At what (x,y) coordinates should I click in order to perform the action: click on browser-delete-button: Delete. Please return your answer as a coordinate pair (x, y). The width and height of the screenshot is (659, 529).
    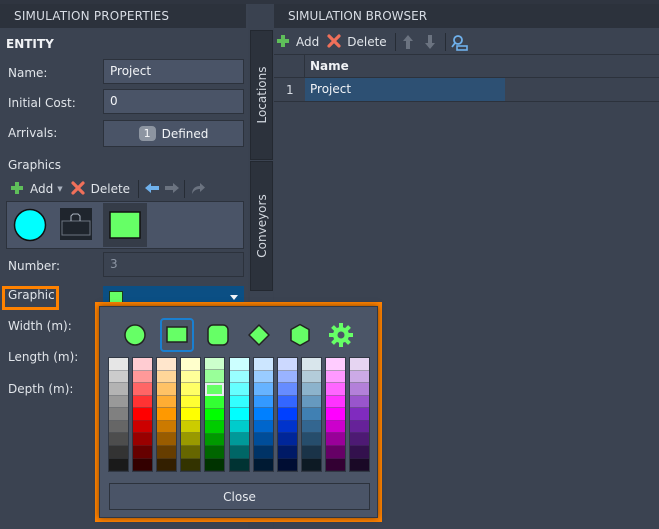
    Looking at the image, I should click on (357, 42).